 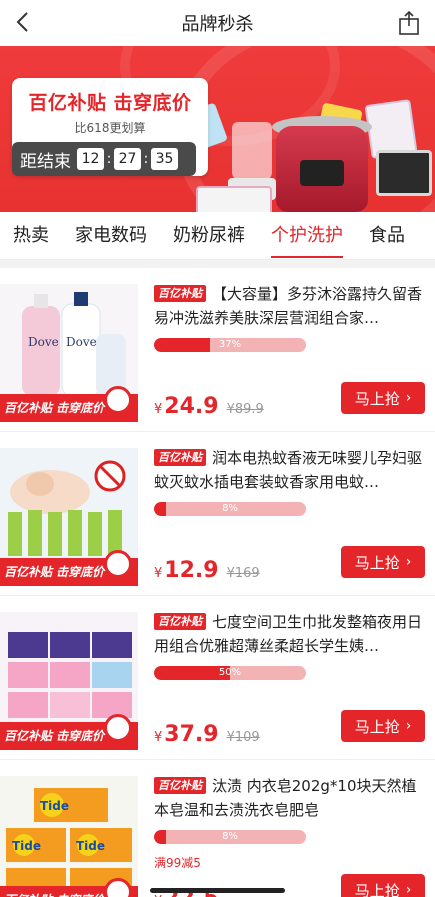 I want to click on microwave-image, so click(x=404, y=173).